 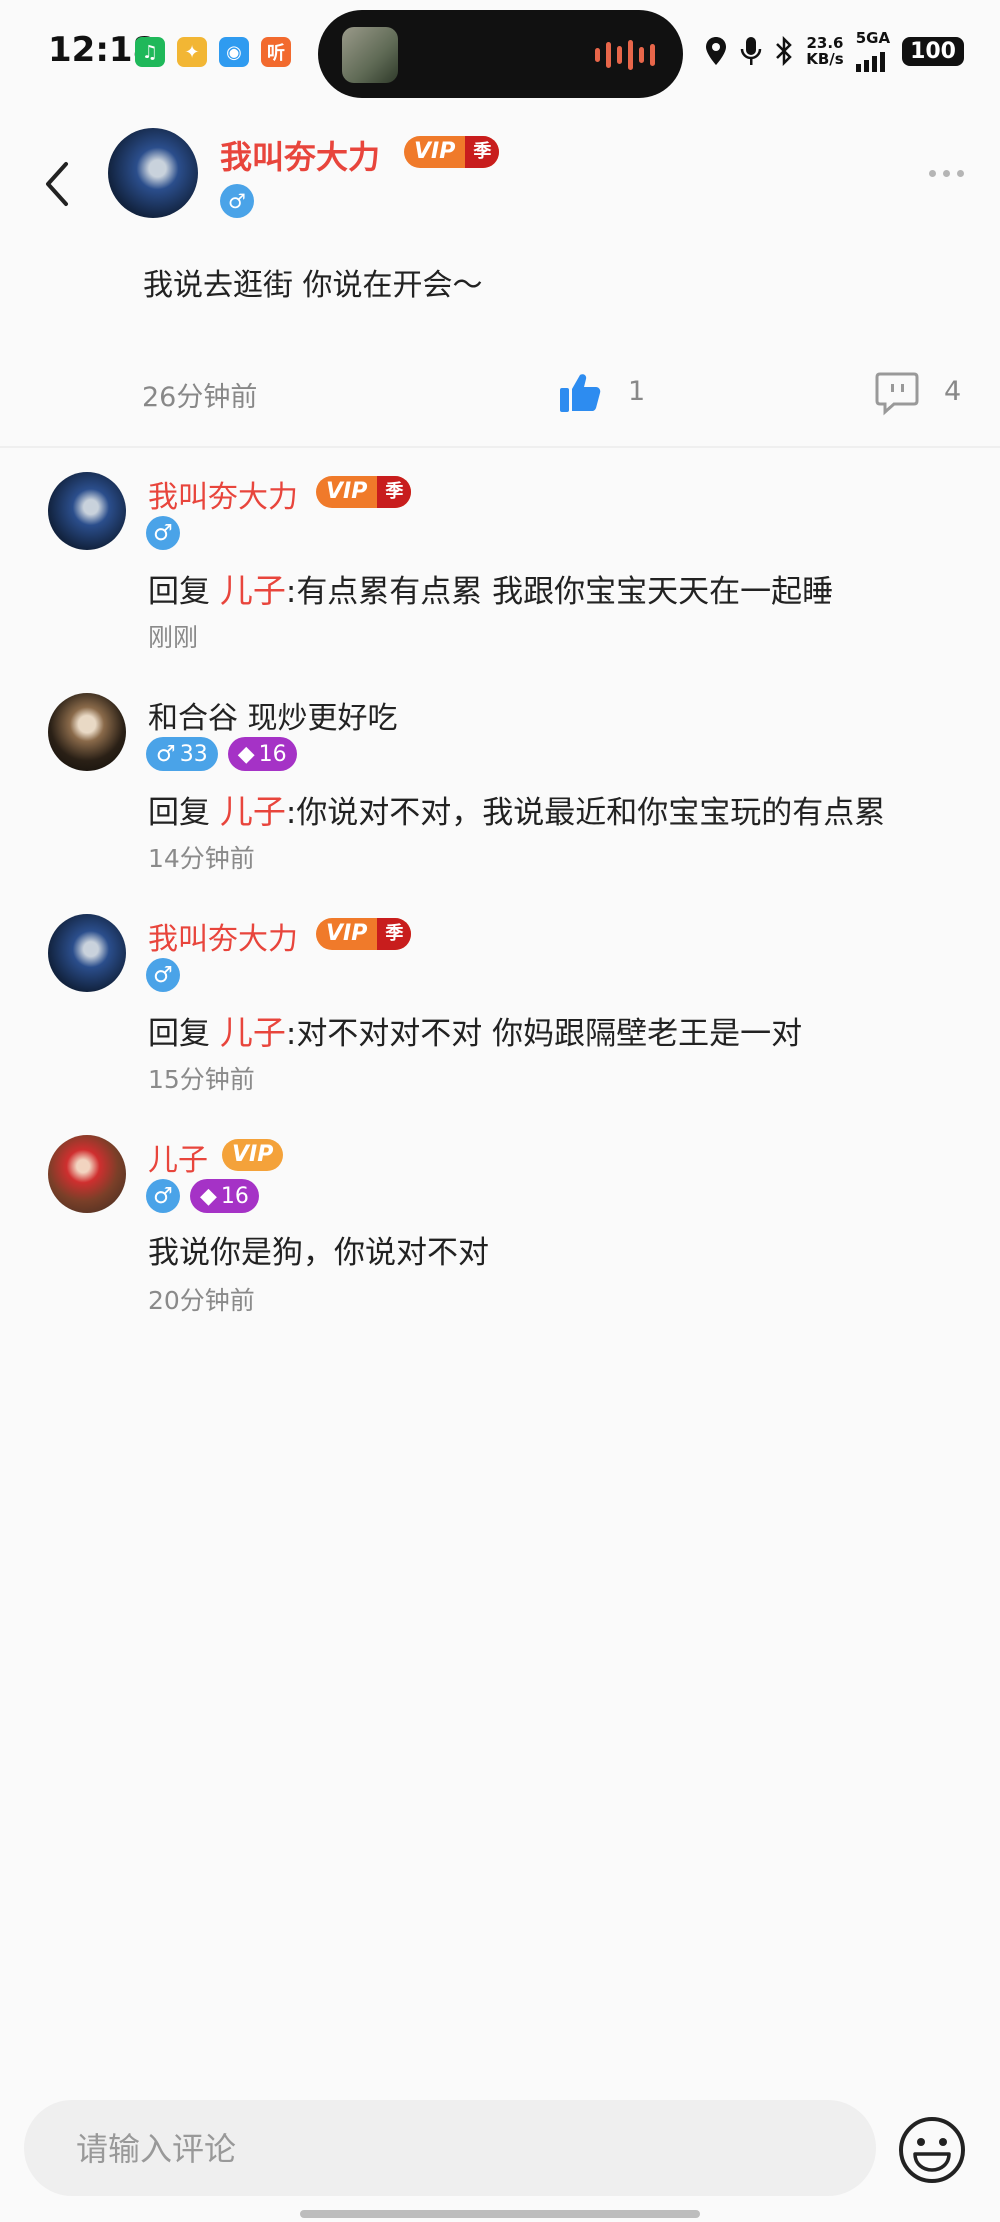 What do you see at coordinates (946, 173) in the screenshot?
I see `more-options-icon` at bounding box center [946, 173].